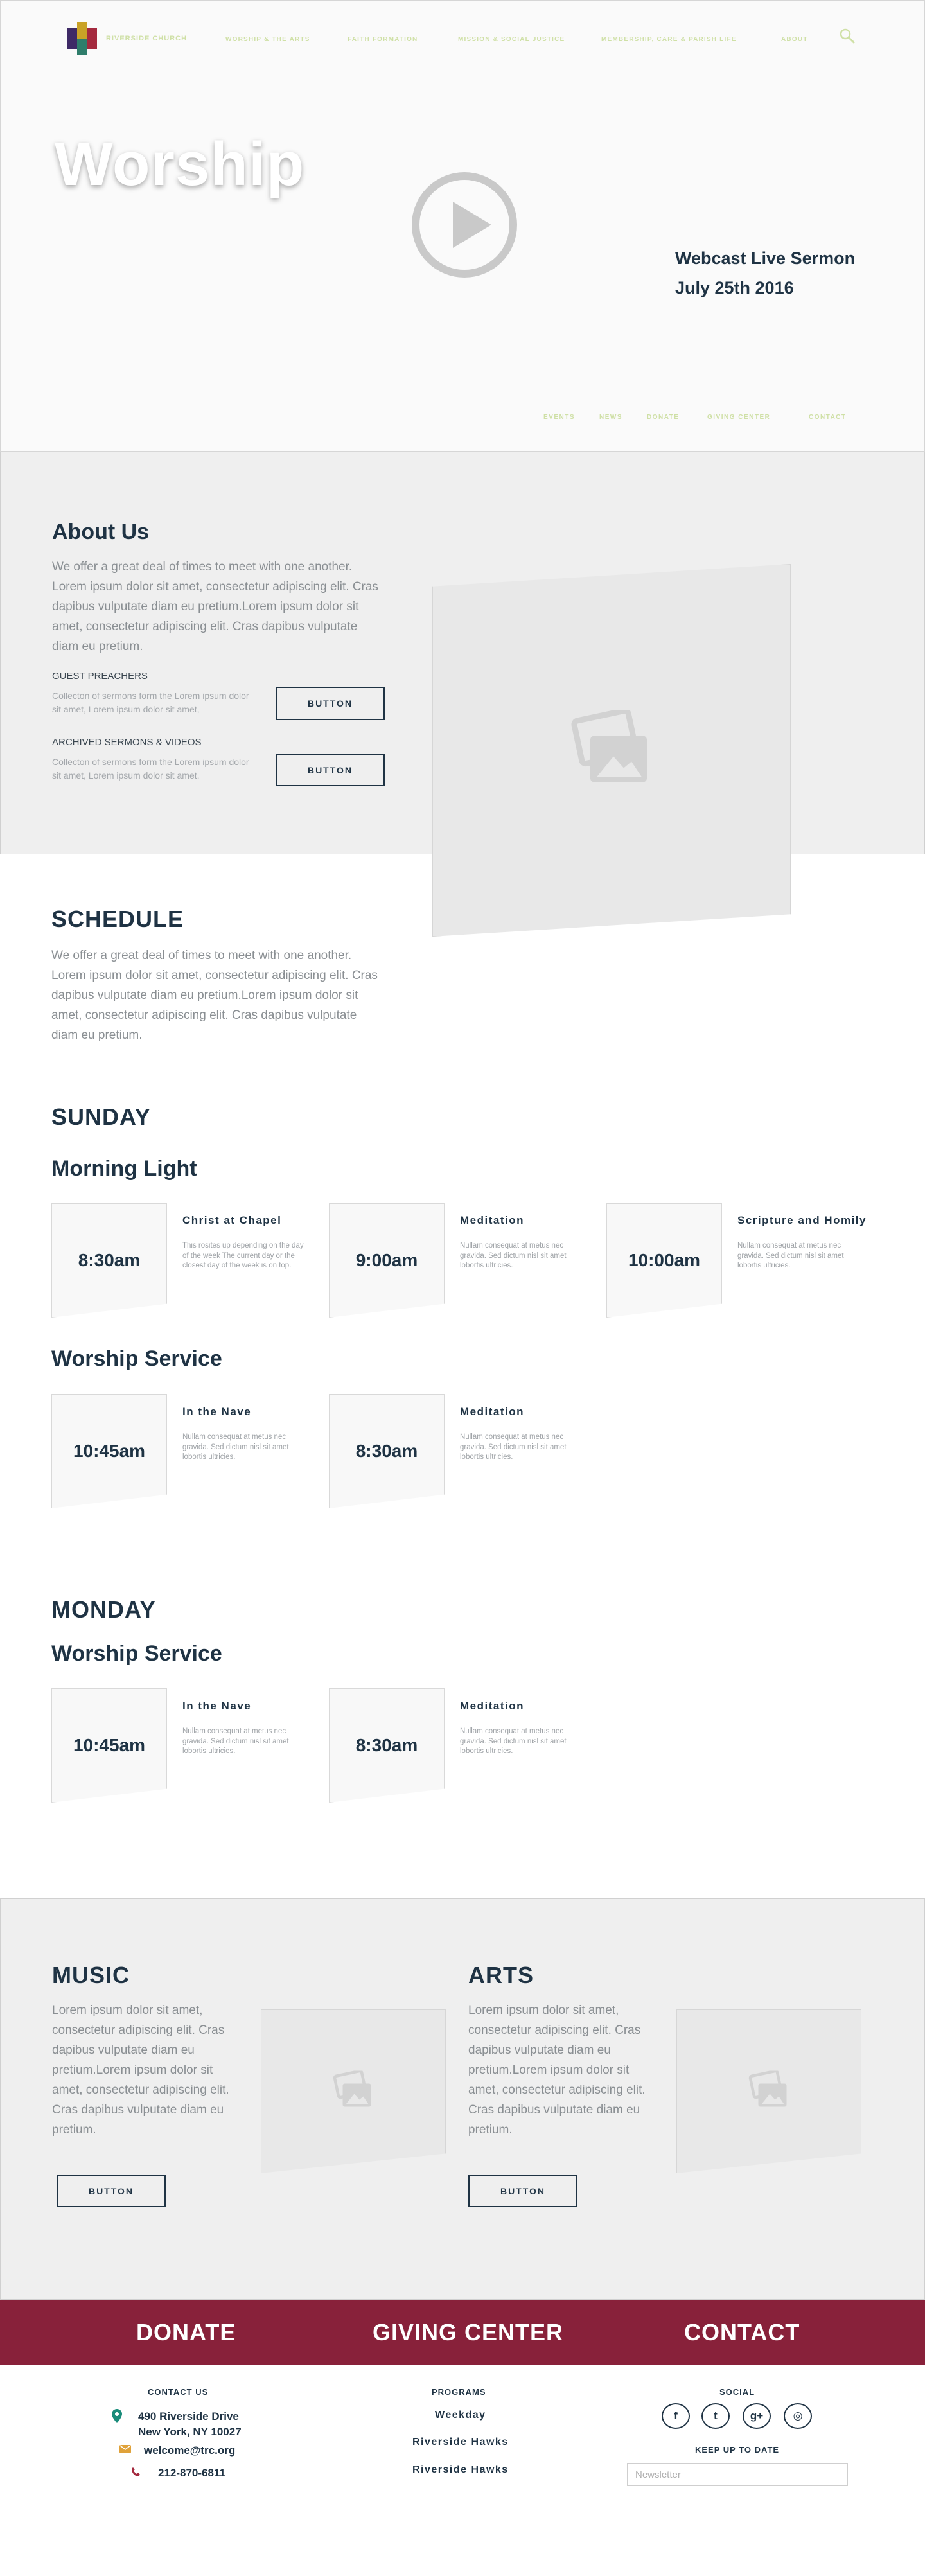  What do you see at coordinates (501, 1975) in the screenshot?
I see `arts-heading: ARTS` at bounding box center [501, 1975].